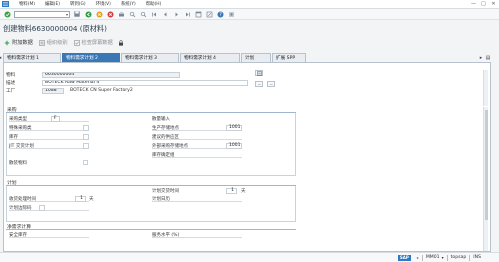  What do you see at coordinates (76, 42) in the screenshot?
I see `check-icon` at bounding box center [76, 42].